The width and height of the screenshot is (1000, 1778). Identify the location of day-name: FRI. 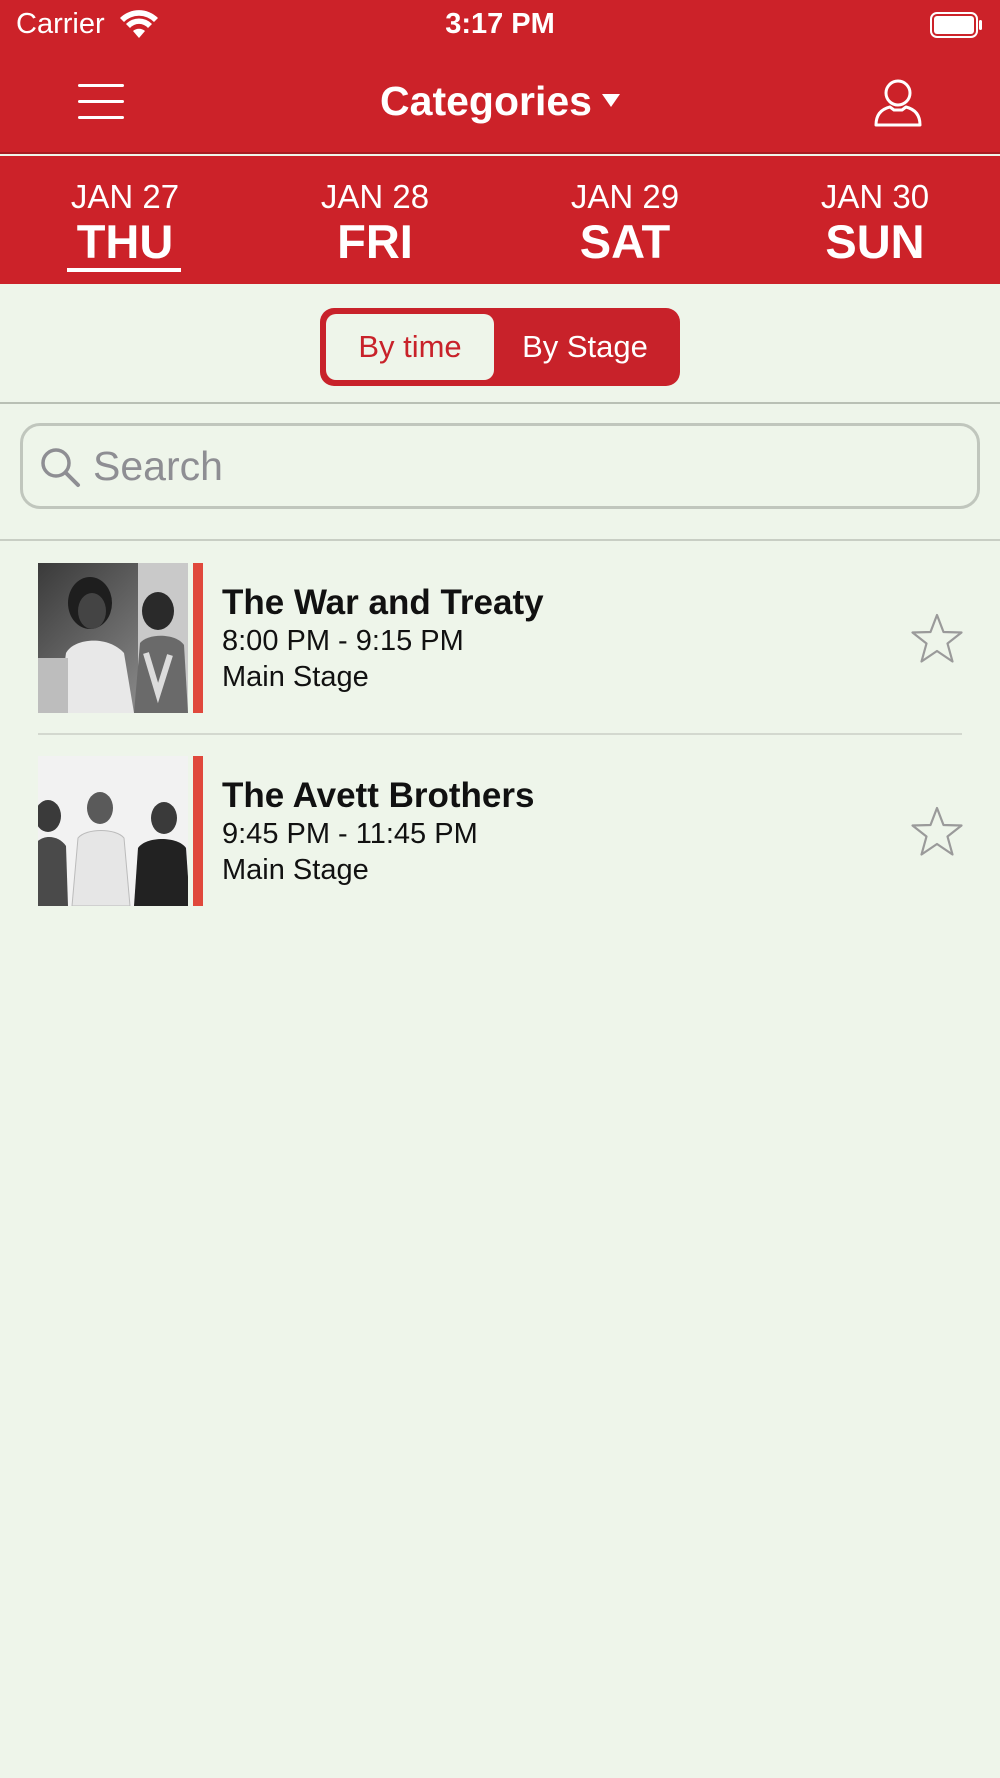
(375, 241).